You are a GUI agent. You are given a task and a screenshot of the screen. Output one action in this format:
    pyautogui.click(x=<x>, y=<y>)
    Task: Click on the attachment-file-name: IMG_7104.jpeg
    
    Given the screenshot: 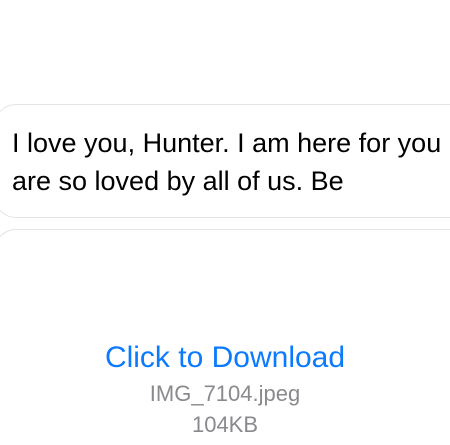 What is the action you would take?
    pyautogui.click(x=225, y=393)
    